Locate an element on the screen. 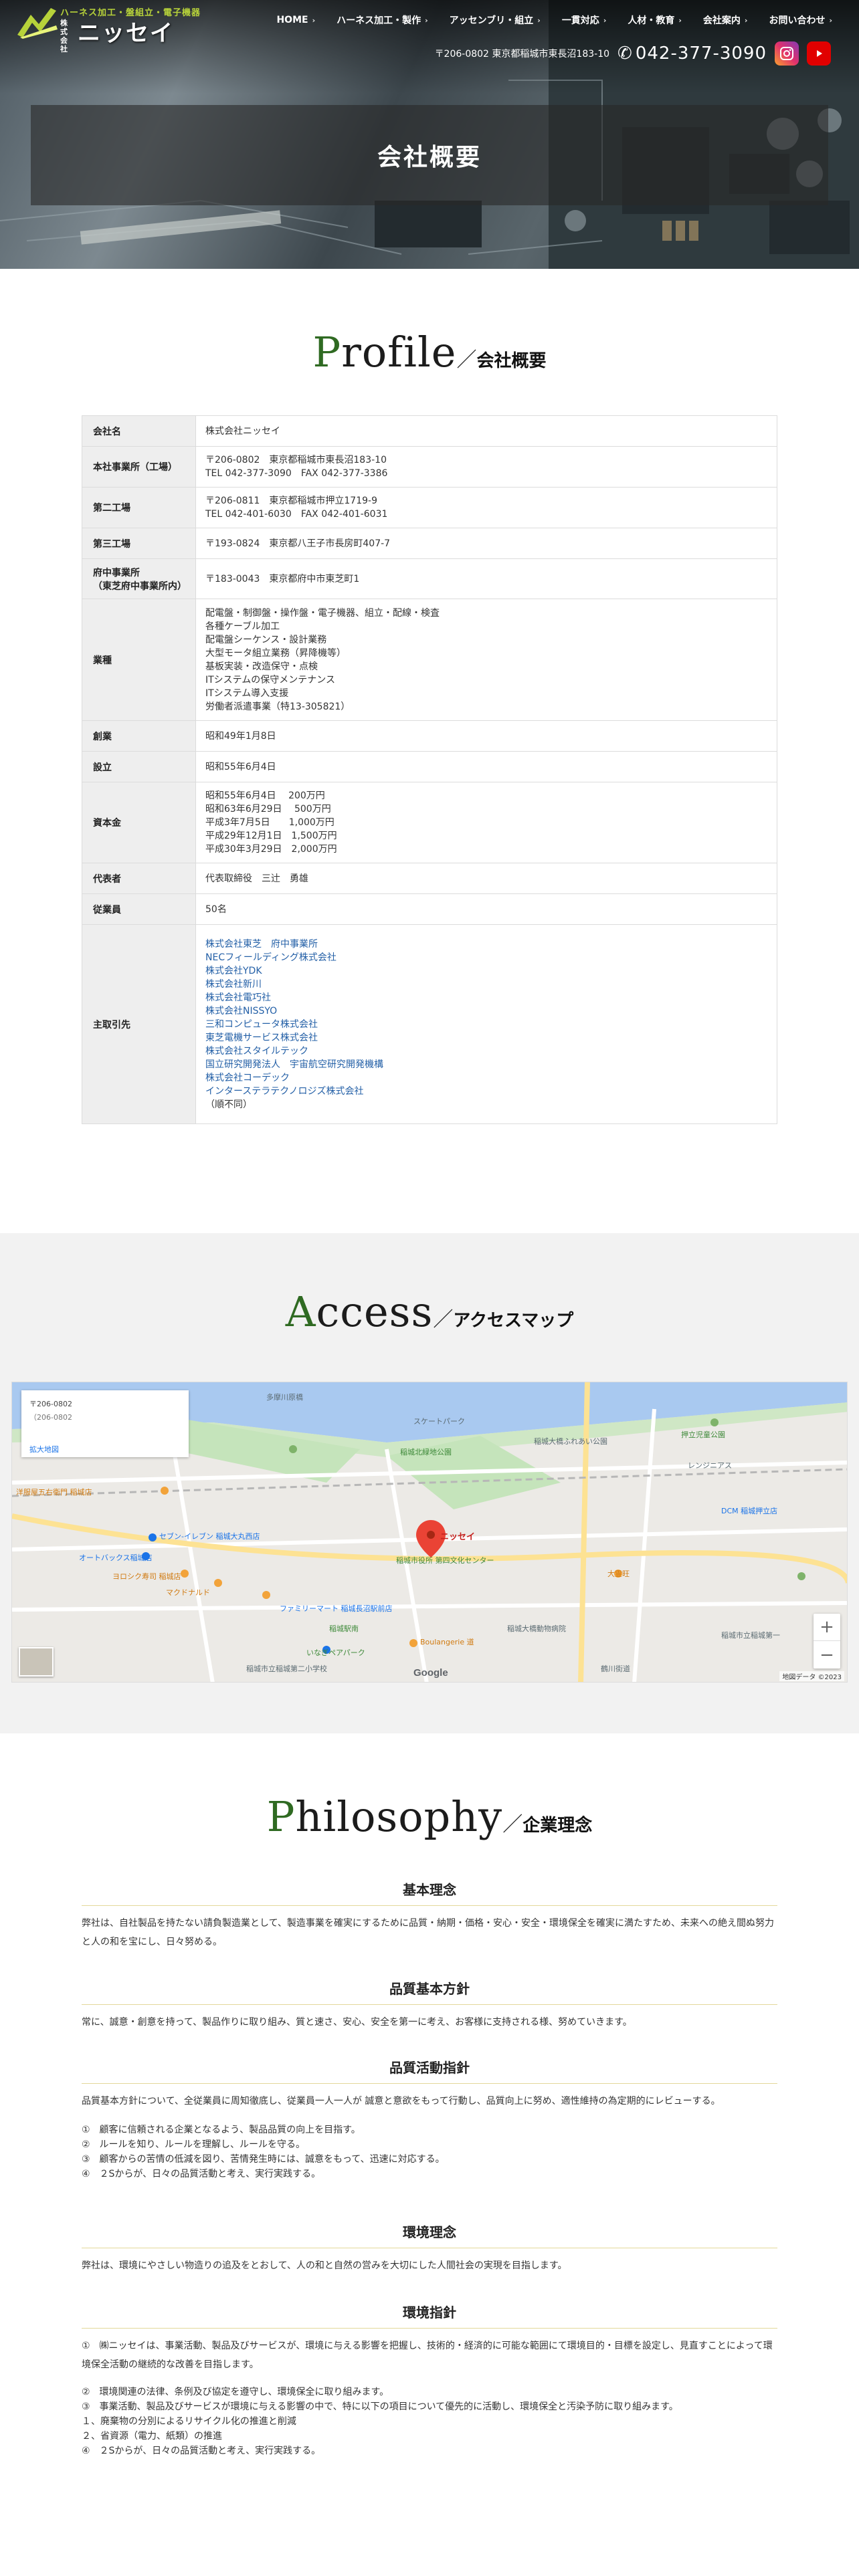  zoom-in-button: + is located at coordinates (827, 1627).